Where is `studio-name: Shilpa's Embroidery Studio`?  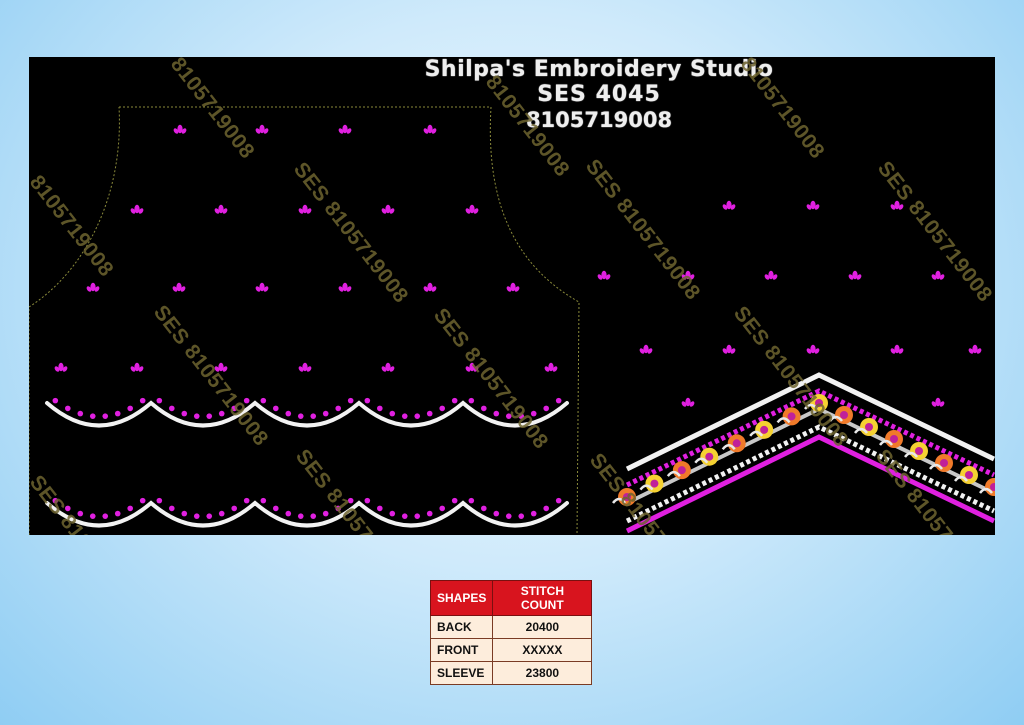
studio-name: Shilpa's Embroidery Studio is located at coordinates (599, 69).